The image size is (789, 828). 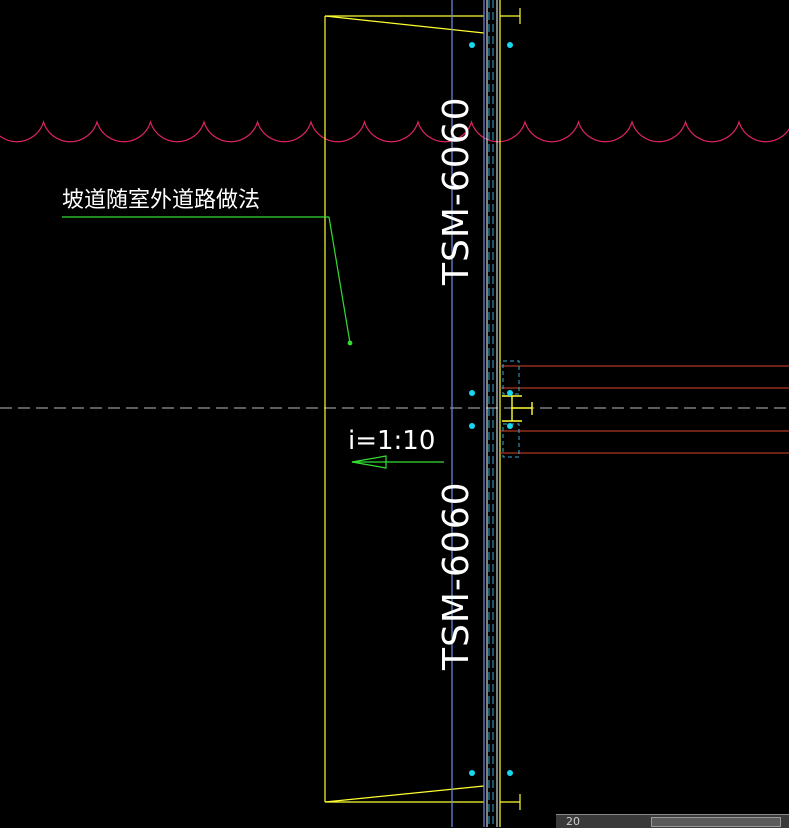 What do you see at coordinates (456, 191) in the screenshot?
I see `section-label-upper: TSM-6060` at bounding box center [456, 191].